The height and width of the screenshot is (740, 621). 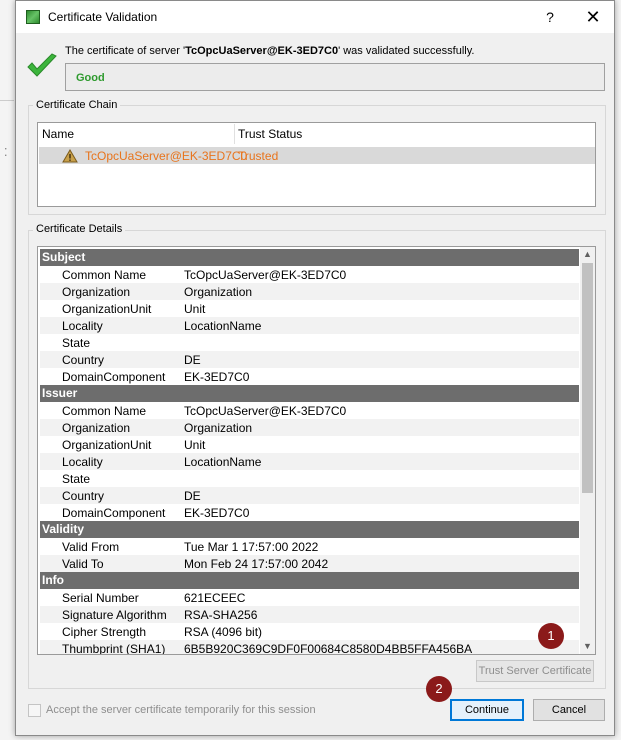 I want to click on section-label: Subject, so click(x=64, y=257).